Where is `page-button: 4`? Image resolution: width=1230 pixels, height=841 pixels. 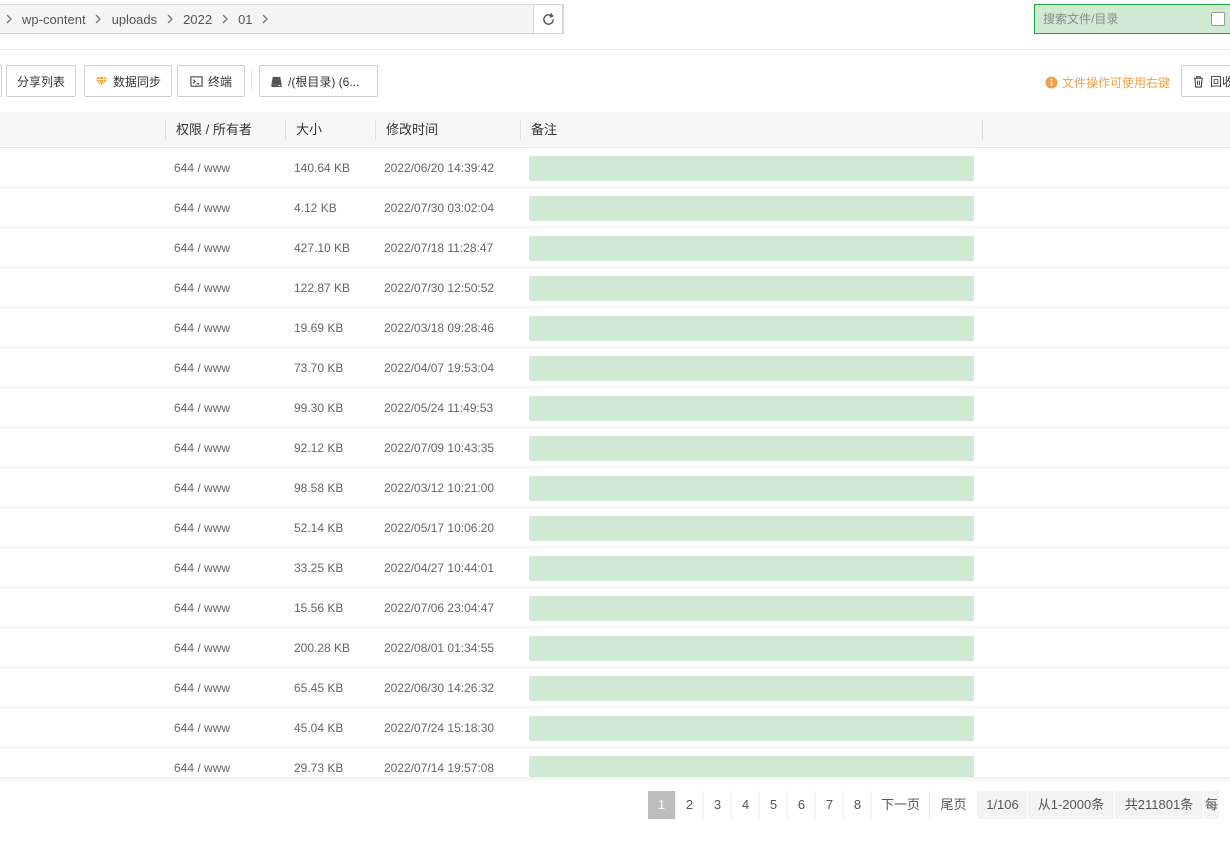
page-button: 4 is located at coordinates (746, 805).